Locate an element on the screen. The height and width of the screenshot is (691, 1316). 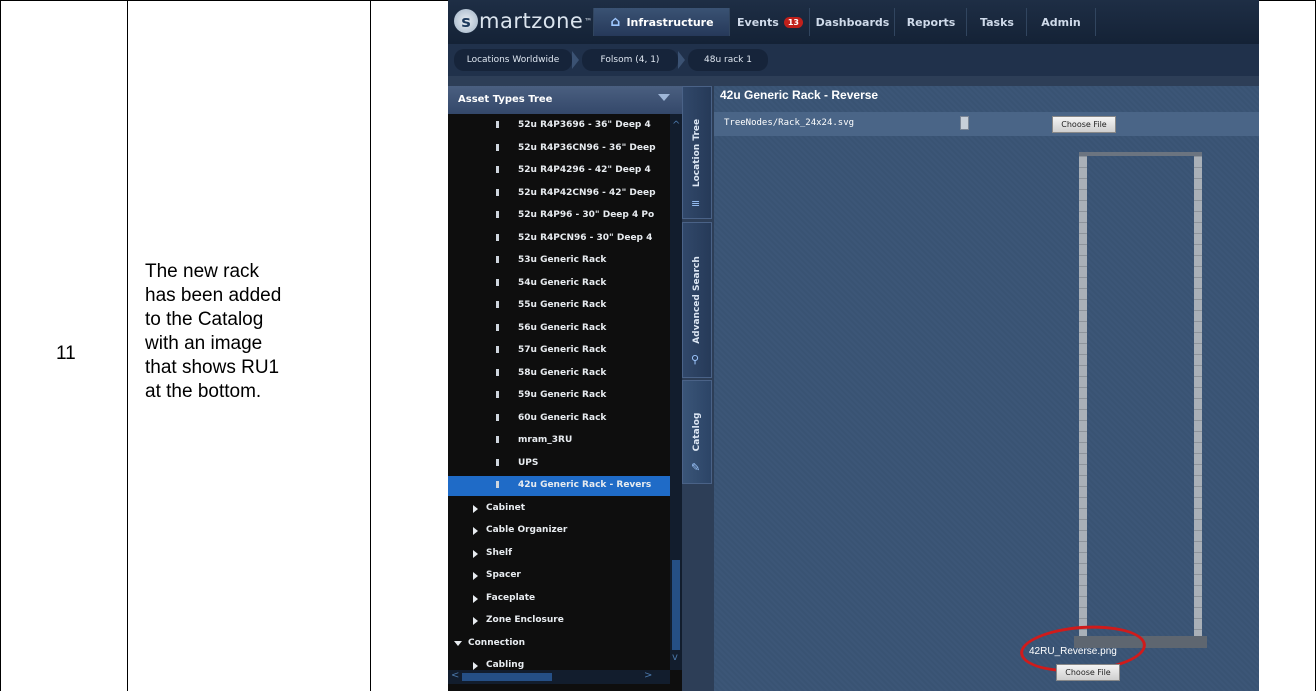
tree-item-asset: 52u R4P36CN96 - 36" Deep is located at coordinates (559, 149).